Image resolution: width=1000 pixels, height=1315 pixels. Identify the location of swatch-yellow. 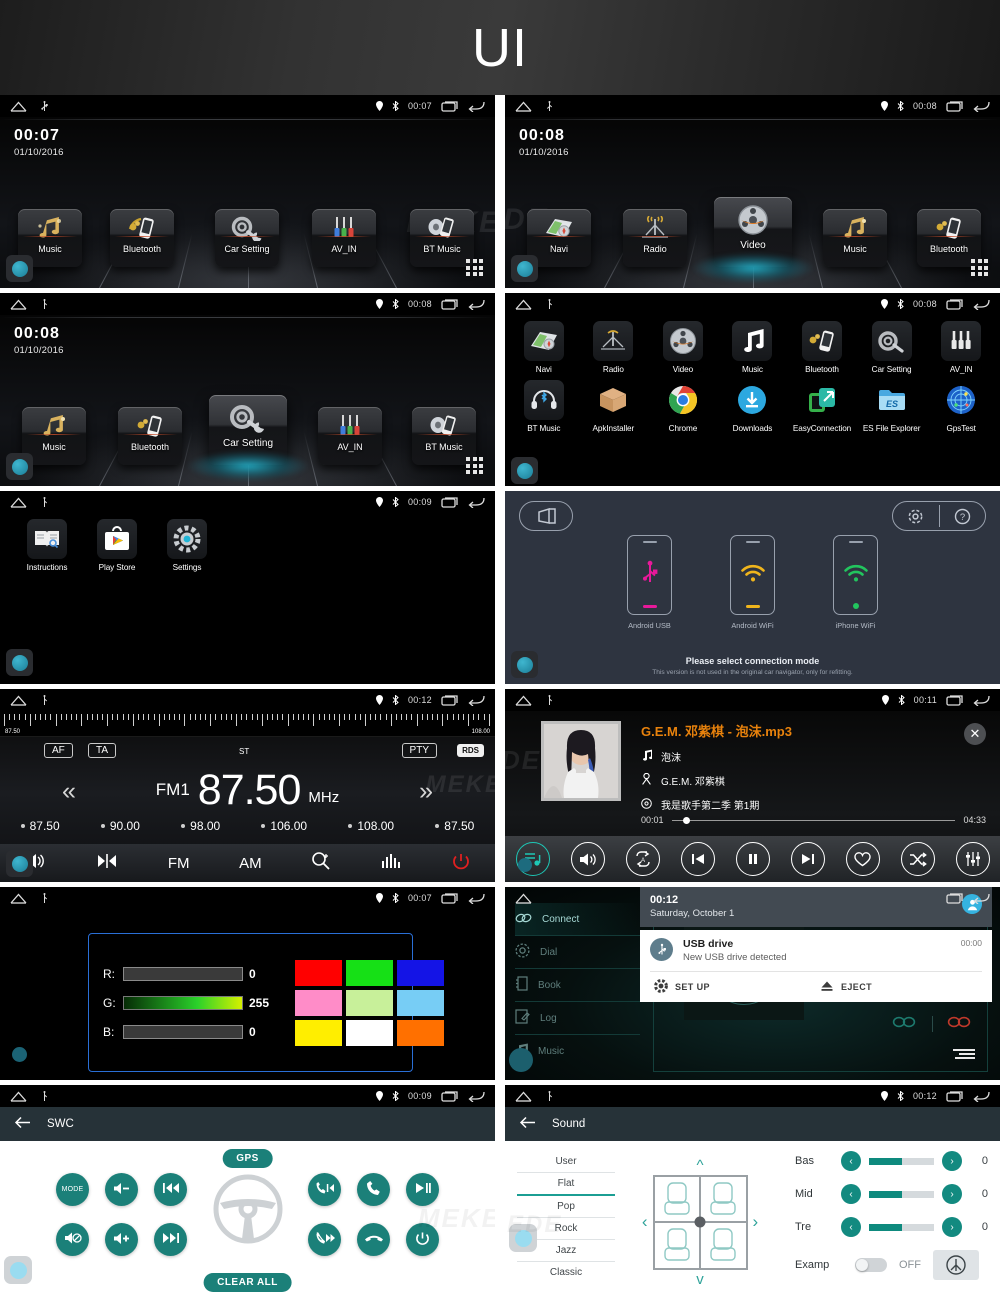
(318, 1032).